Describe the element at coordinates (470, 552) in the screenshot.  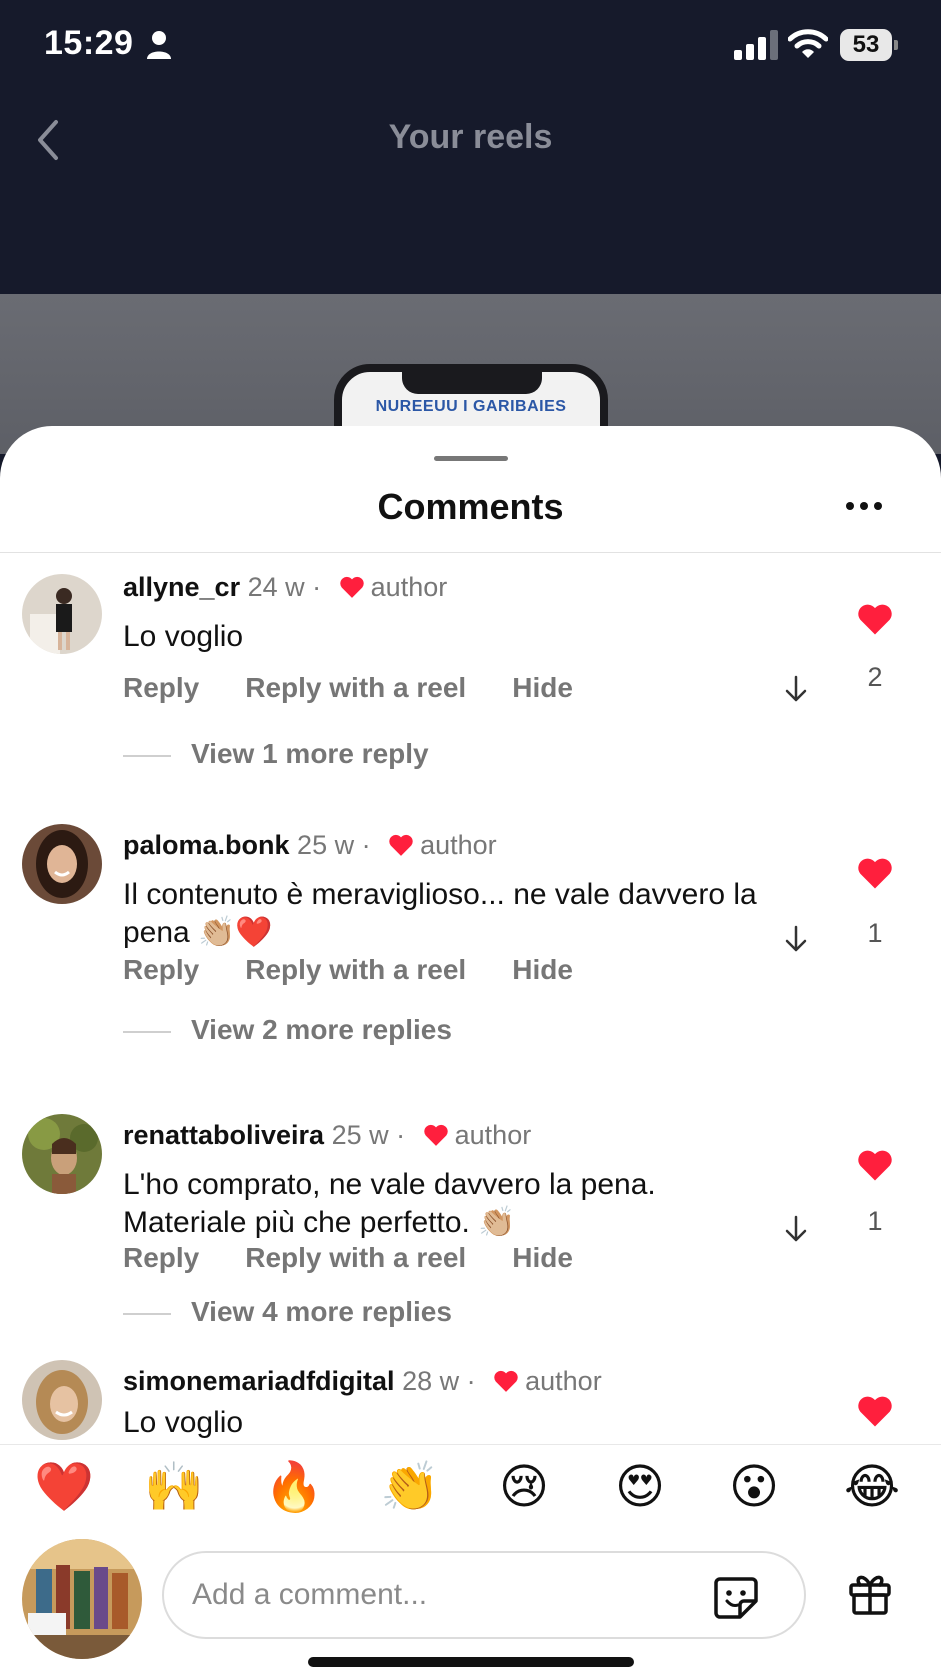
I see `divider` at that location.